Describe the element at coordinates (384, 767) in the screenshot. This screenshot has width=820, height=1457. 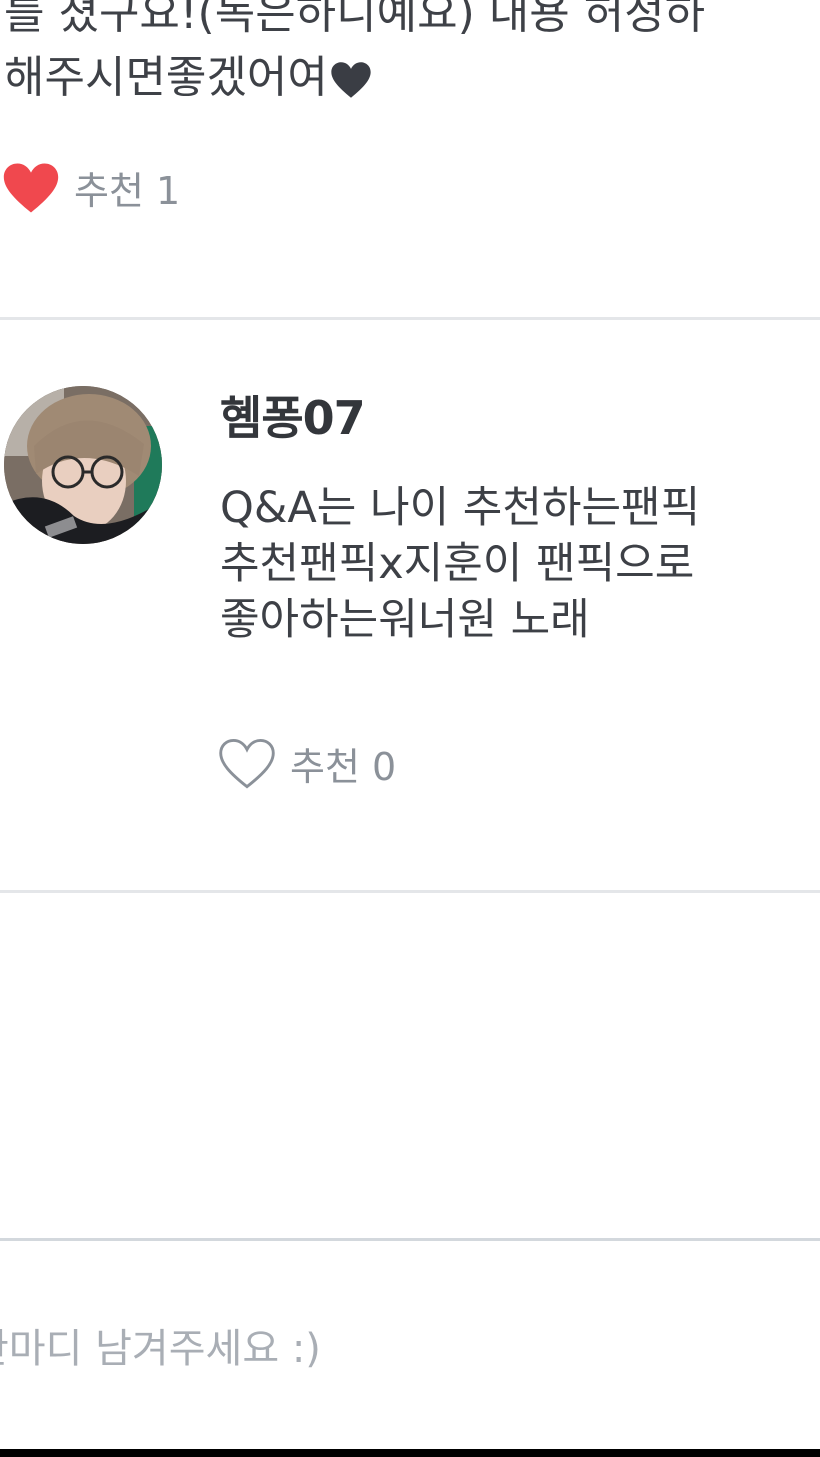
I see `like-count: 0` at that location.